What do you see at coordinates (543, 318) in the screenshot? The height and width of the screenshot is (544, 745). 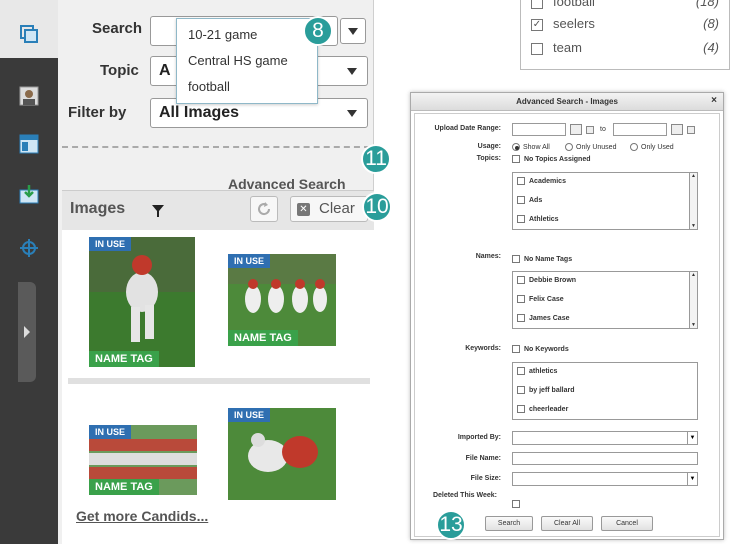 I see `list-item: James Case` at bounding box center [543, 318].